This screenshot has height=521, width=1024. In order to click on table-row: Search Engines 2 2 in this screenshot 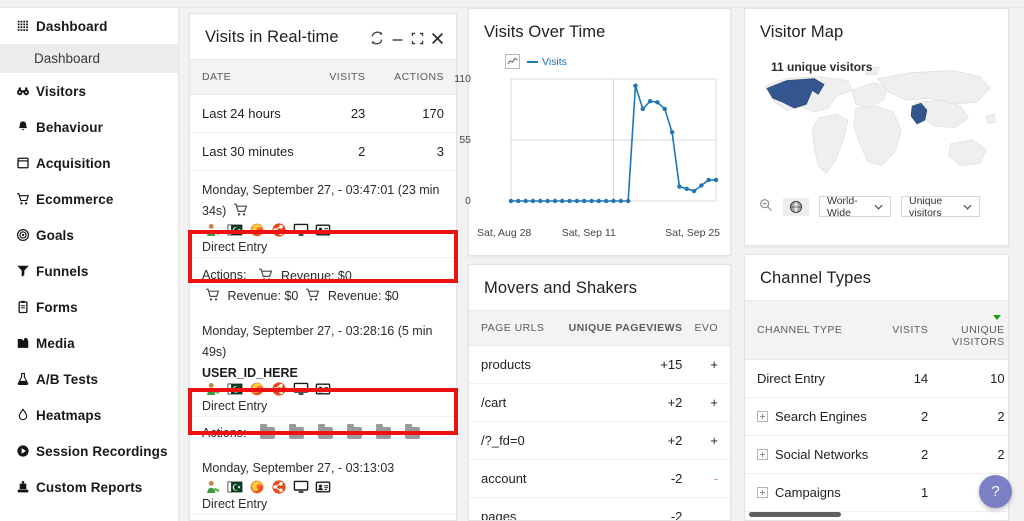, I will do `click(876, 416)`.